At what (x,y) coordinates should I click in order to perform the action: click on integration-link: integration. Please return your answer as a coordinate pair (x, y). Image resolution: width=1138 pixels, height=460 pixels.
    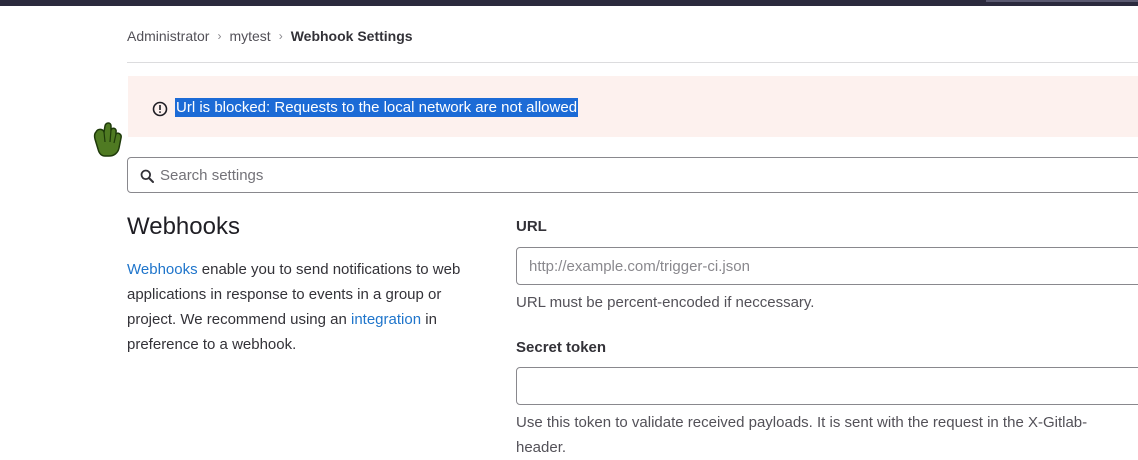
    Looking at the image, I should click on (386, 319).